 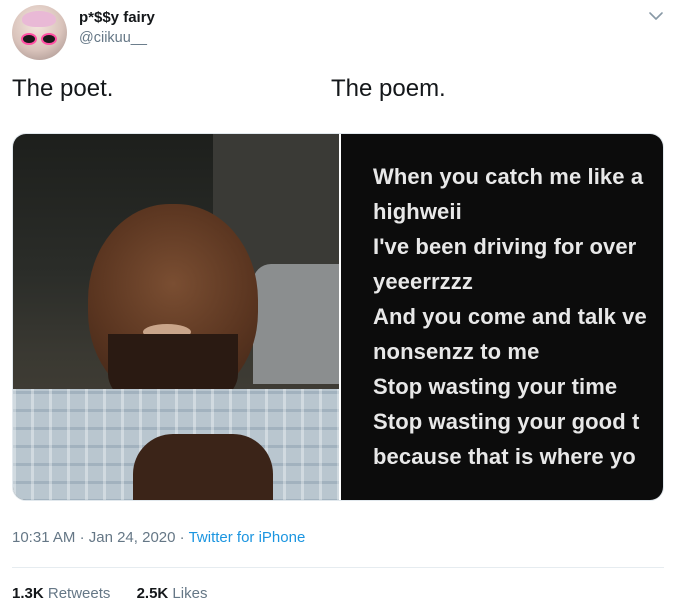 What do you see at coordinates (456, 351) in the screenshot?
I see `poem-line: nonsenzz to me` at bounding box center [456, 351].